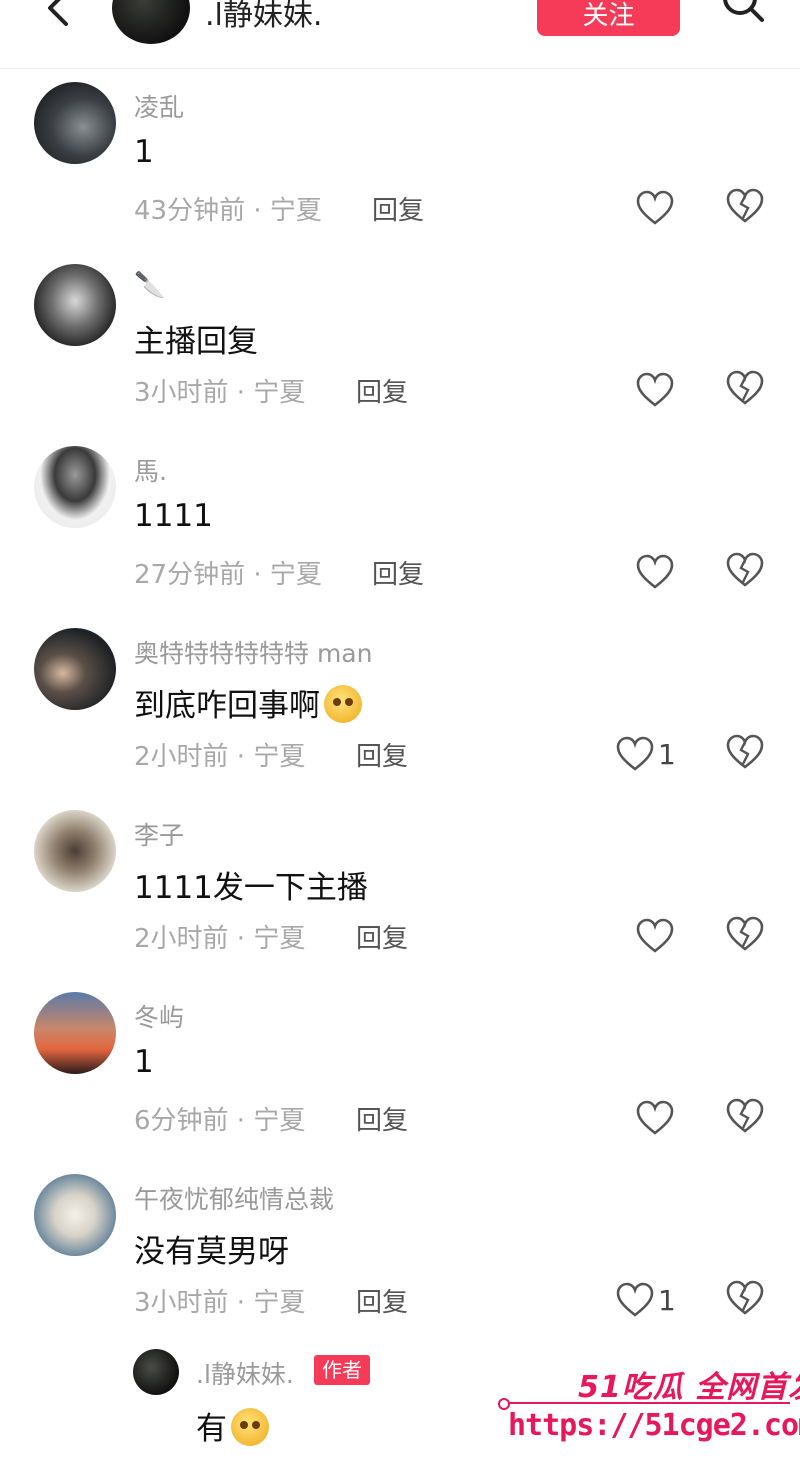 The width and height of the screenshot is (800, 1459). Describe the element at coordinates (400, 355) in the screenshot. I see `comment-item: 🔪 主播回复 3小时前 · 宁夏 回复` at that location.